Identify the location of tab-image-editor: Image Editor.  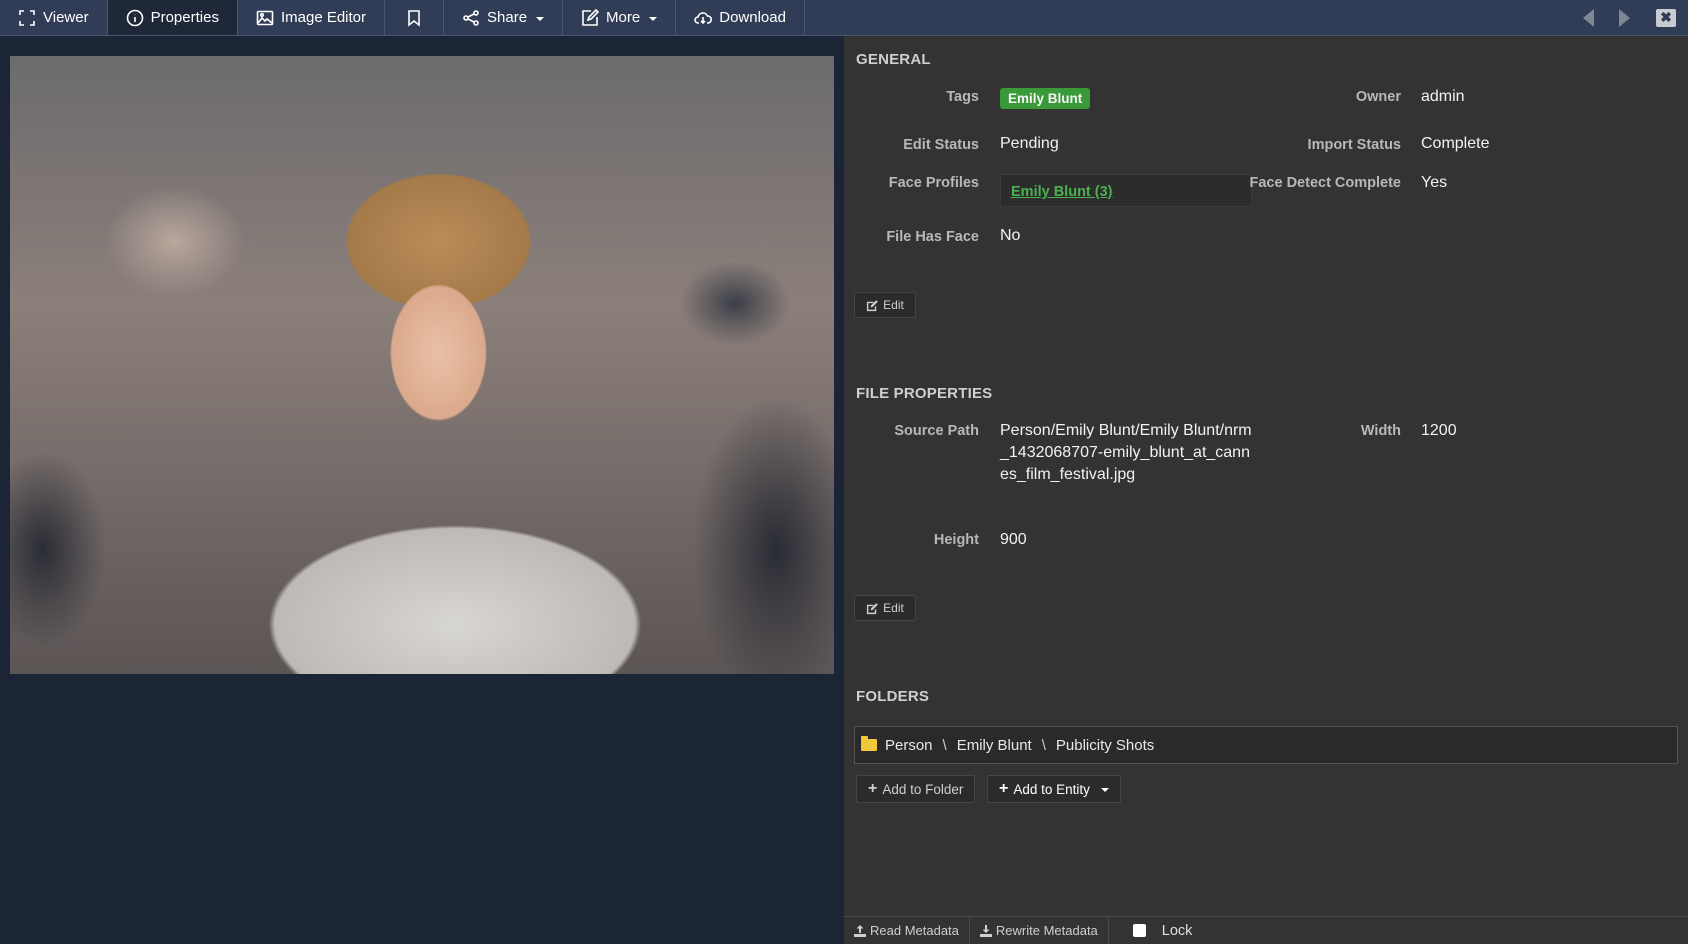
(312, 17).